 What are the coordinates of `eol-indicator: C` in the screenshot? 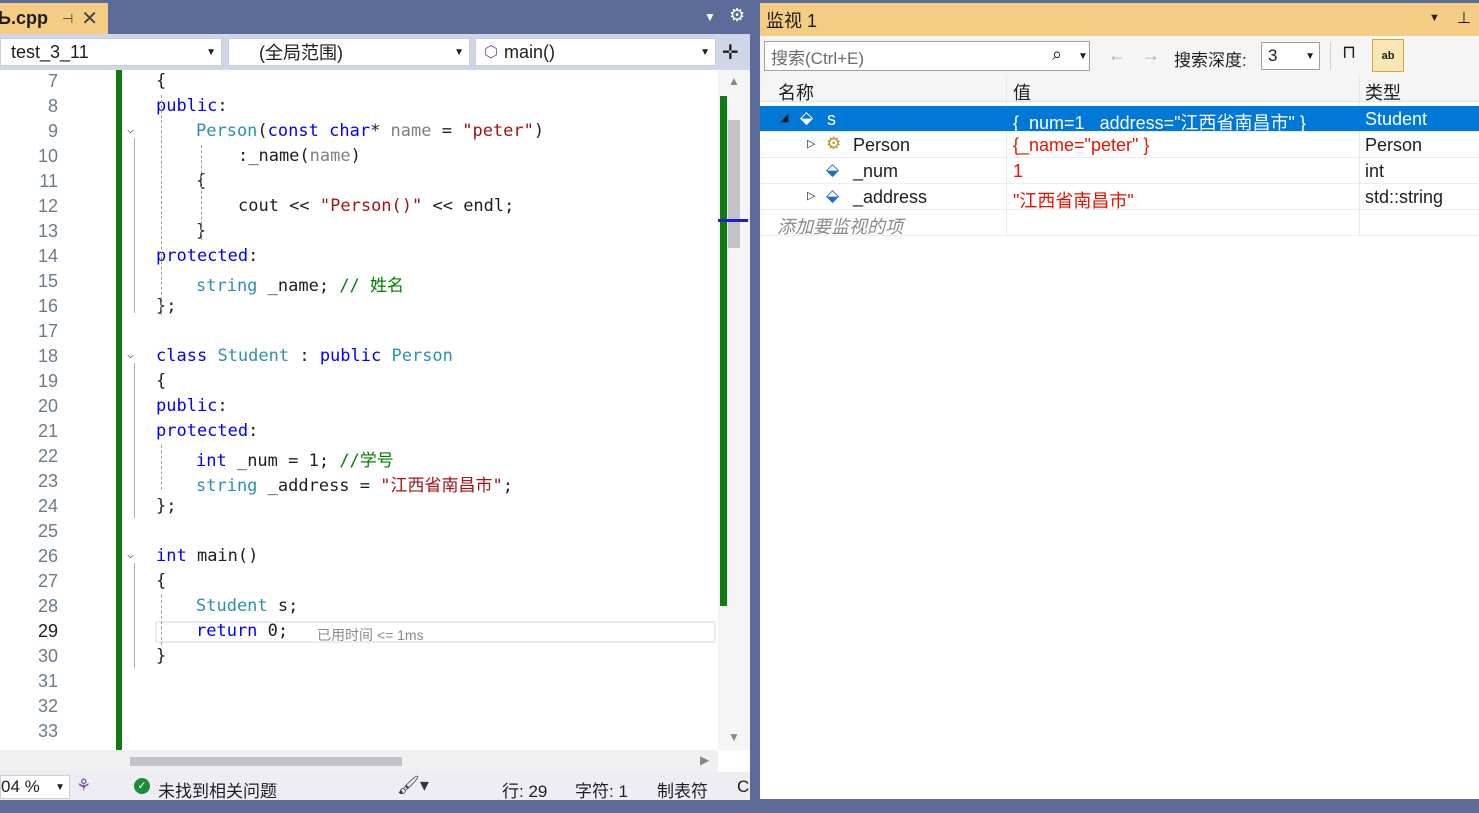 It's located at (743, 787).